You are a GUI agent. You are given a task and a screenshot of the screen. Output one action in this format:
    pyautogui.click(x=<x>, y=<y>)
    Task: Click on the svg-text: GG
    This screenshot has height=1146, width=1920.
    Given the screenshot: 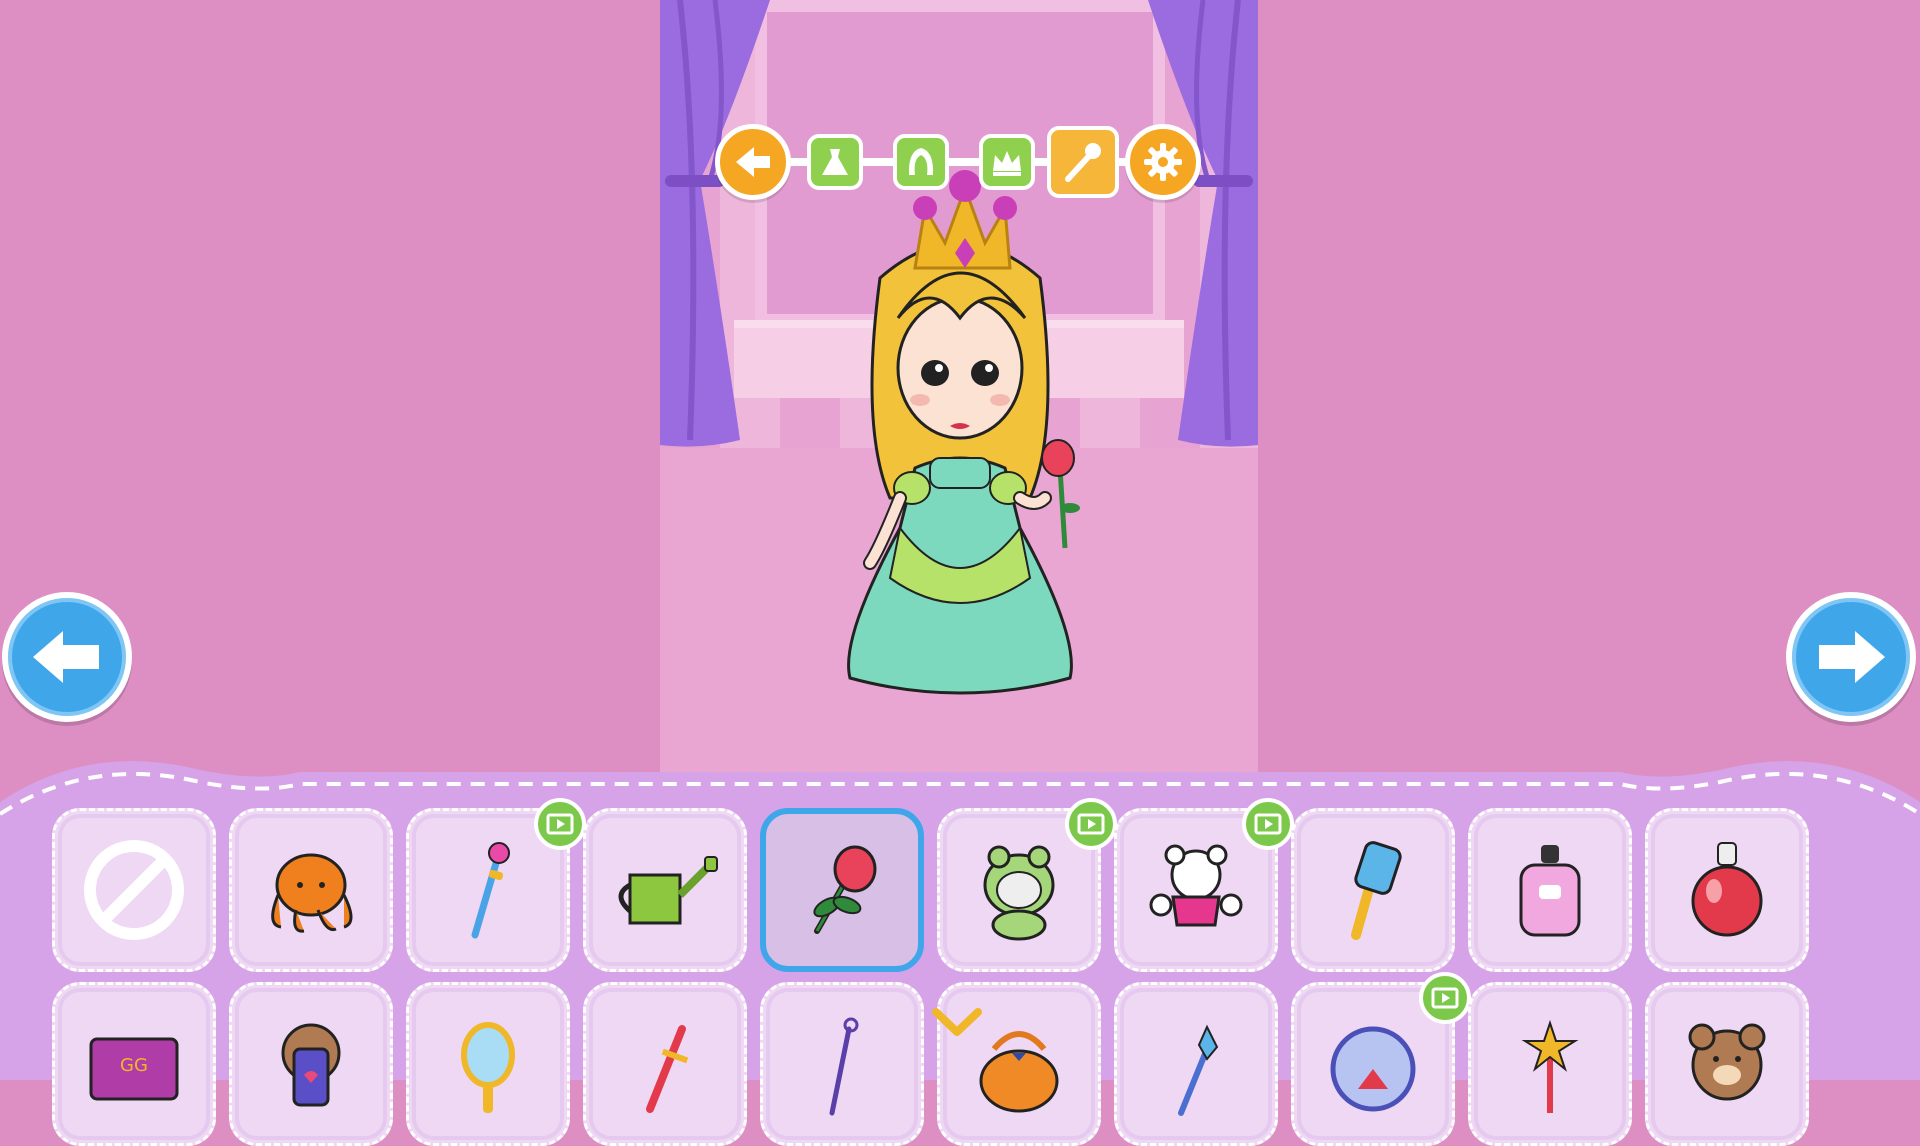 What is the action you would take?
    pyautogui.click(x=134, y=1065)
    